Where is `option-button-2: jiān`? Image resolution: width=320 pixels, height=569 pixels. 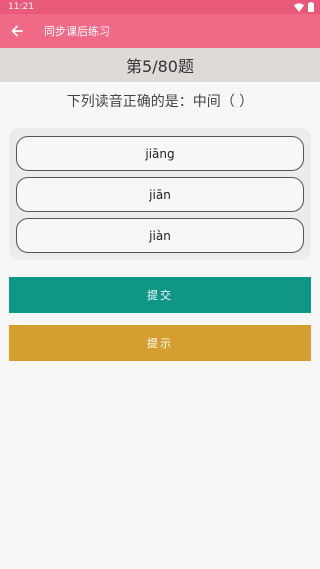
option-button-2: jiān is located at coordinates (160, 194).